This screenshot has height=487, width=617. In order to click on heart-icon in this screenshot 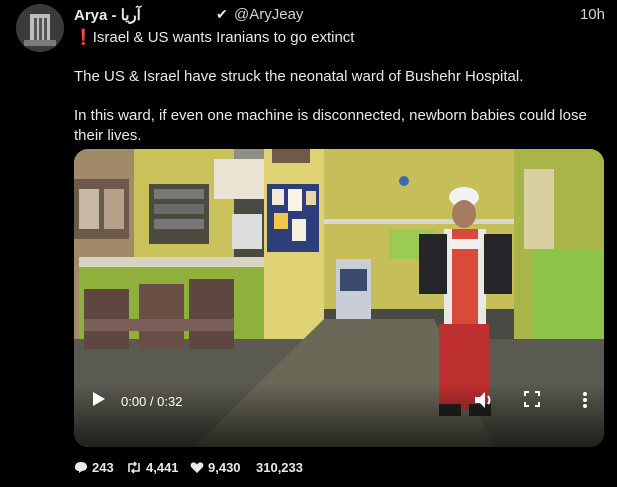, I will do `click(197, 467)`.